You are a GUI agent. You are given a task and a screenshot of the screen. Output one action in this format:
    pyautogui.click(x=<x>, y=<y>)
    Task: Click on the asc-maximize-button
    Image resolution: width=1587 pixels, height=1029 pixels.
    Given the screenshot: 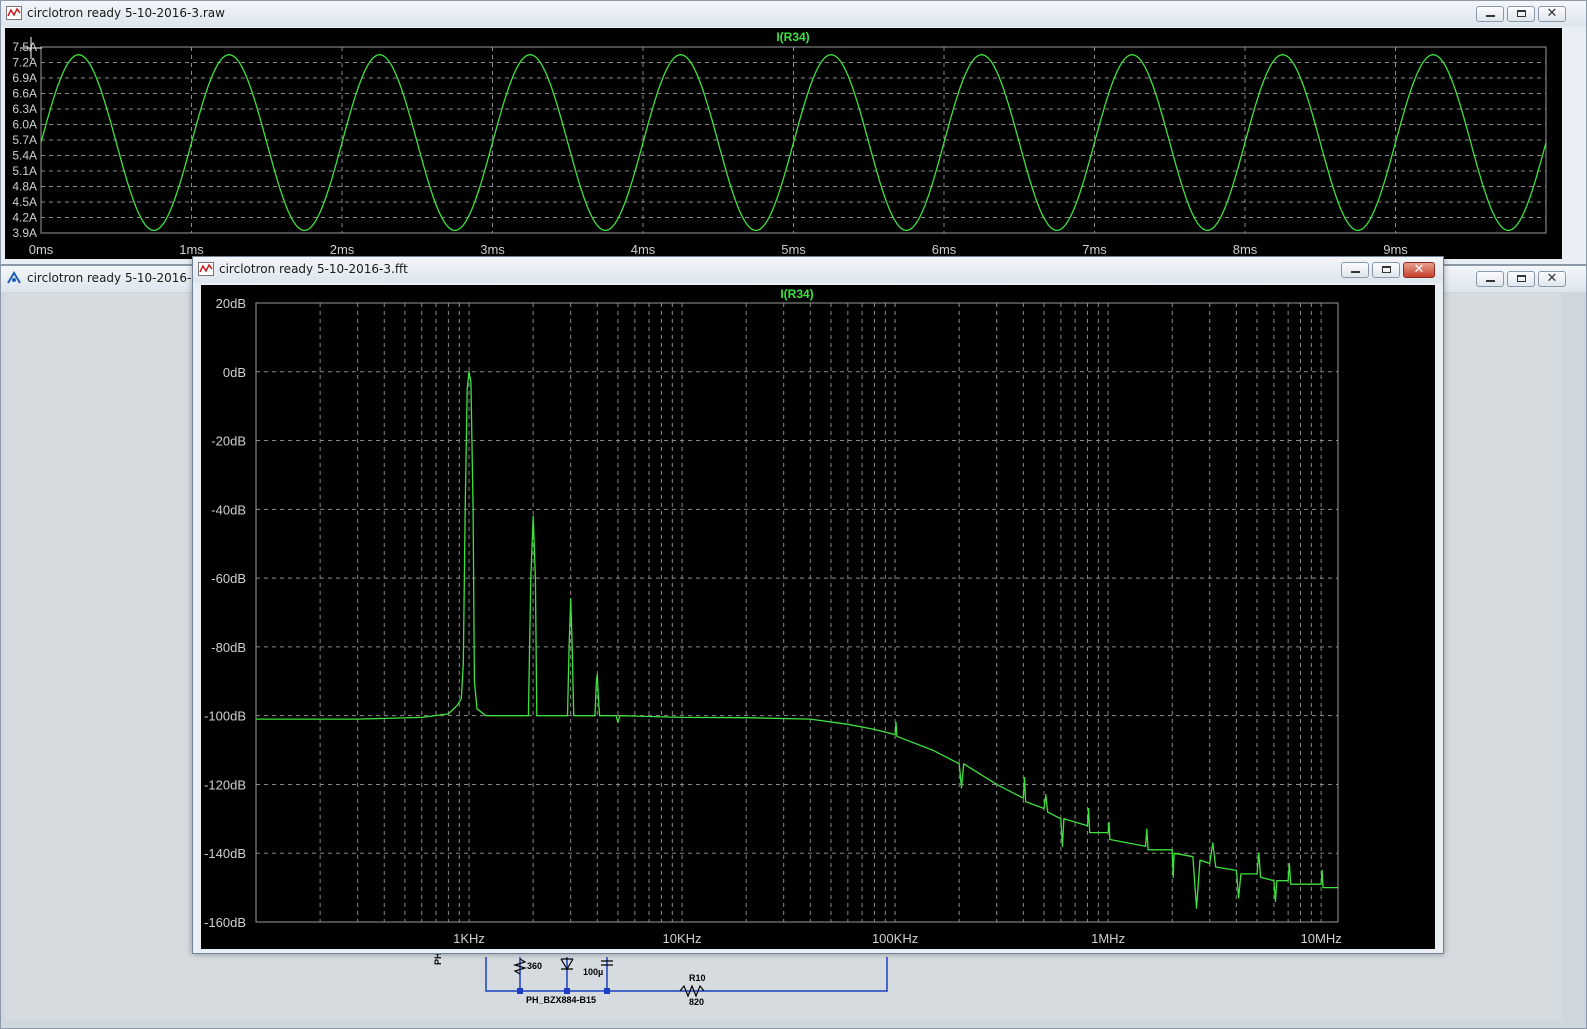 What is the action you would take?
    pyautogui.click(x=1521, y=279)
    